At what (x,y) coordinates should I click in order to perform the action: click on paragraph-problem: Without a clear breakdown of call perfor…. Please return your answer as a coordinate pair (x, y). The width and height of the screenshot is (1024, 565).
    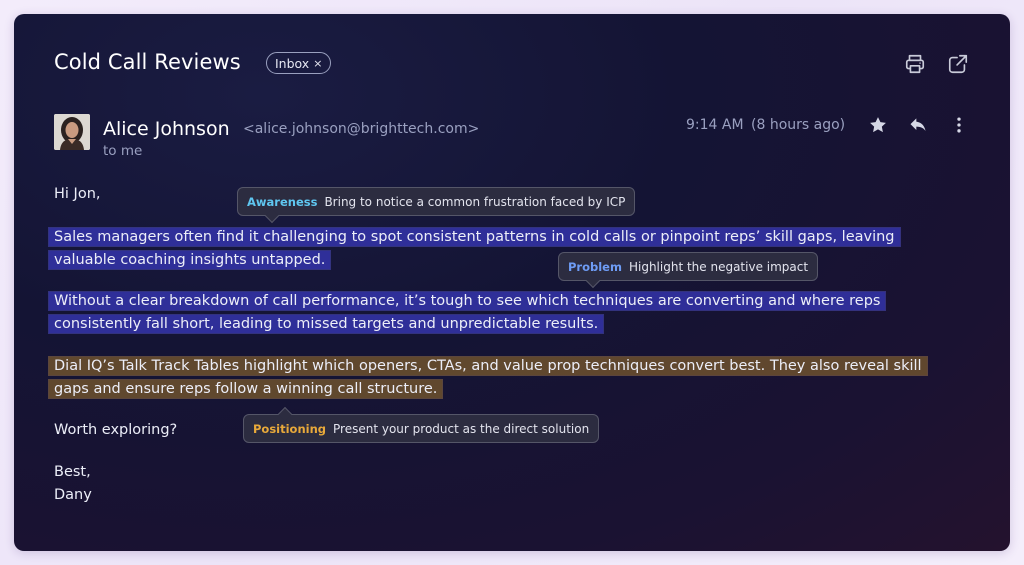
    Looking at the image, I should click on (499, 313).